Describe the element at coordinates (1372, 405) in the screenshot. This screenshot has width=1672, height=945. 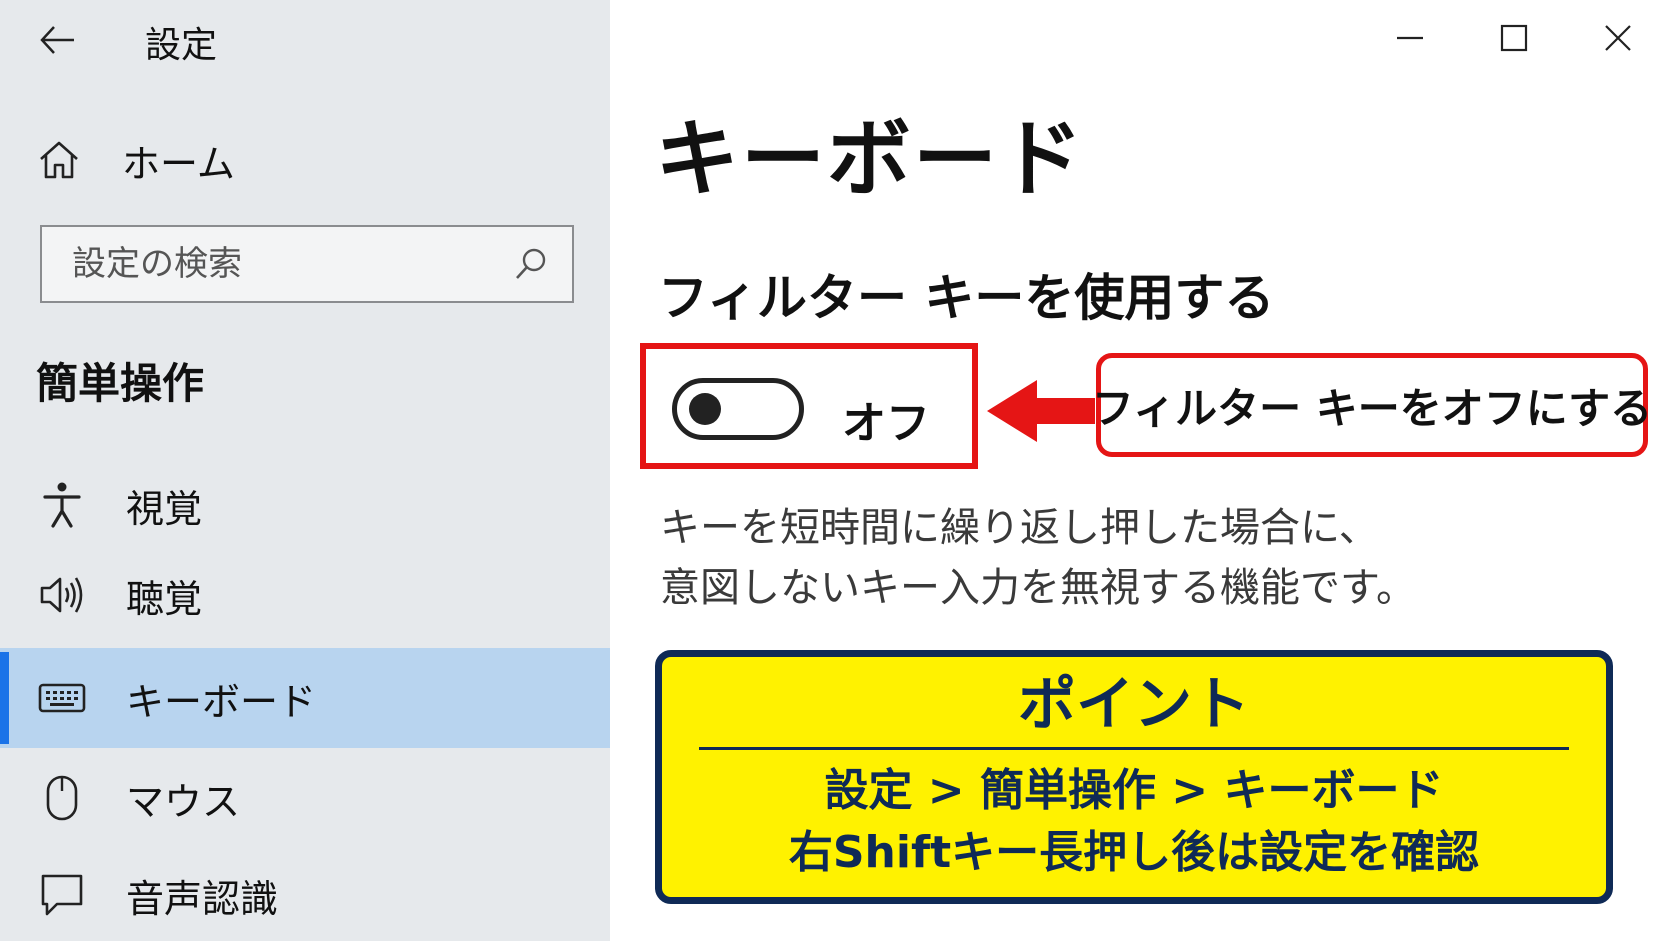
I see `callout-box: フィルター キーをオフにする` at that location.